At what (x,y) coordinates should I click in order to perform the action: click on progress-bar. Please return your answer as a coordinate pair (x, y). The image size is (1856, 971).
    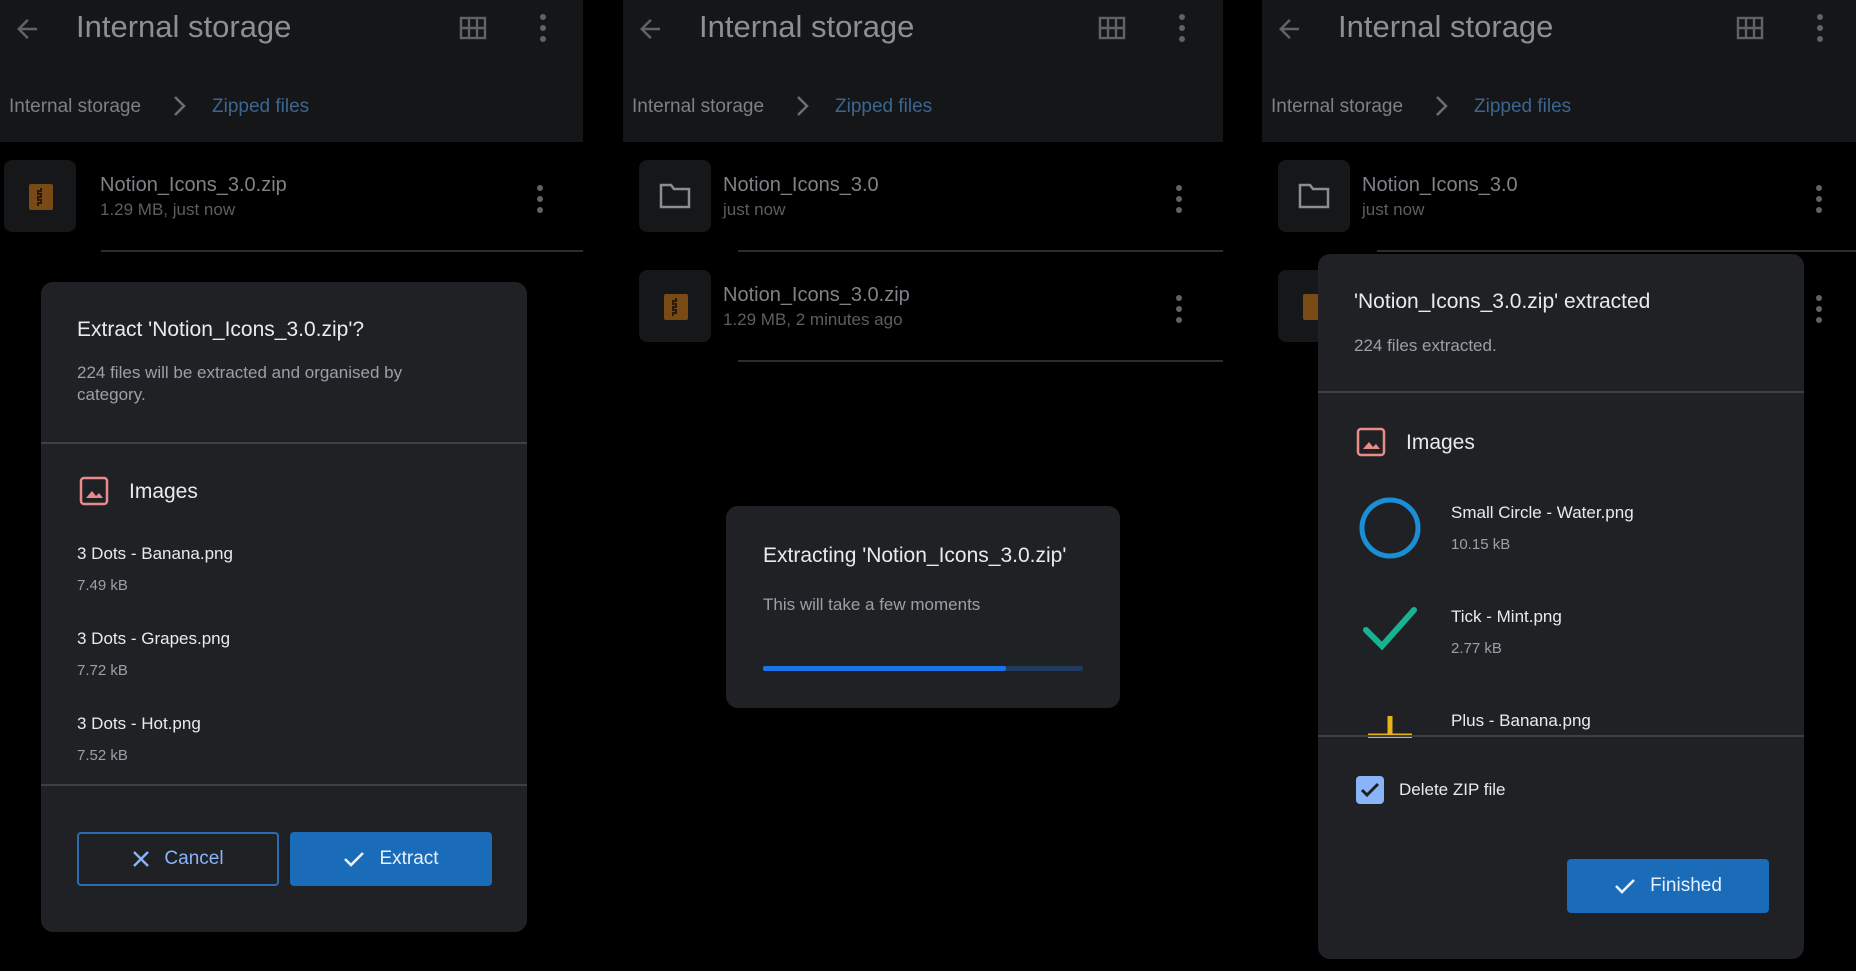
    Looking at the image, I should click on (923, 668).